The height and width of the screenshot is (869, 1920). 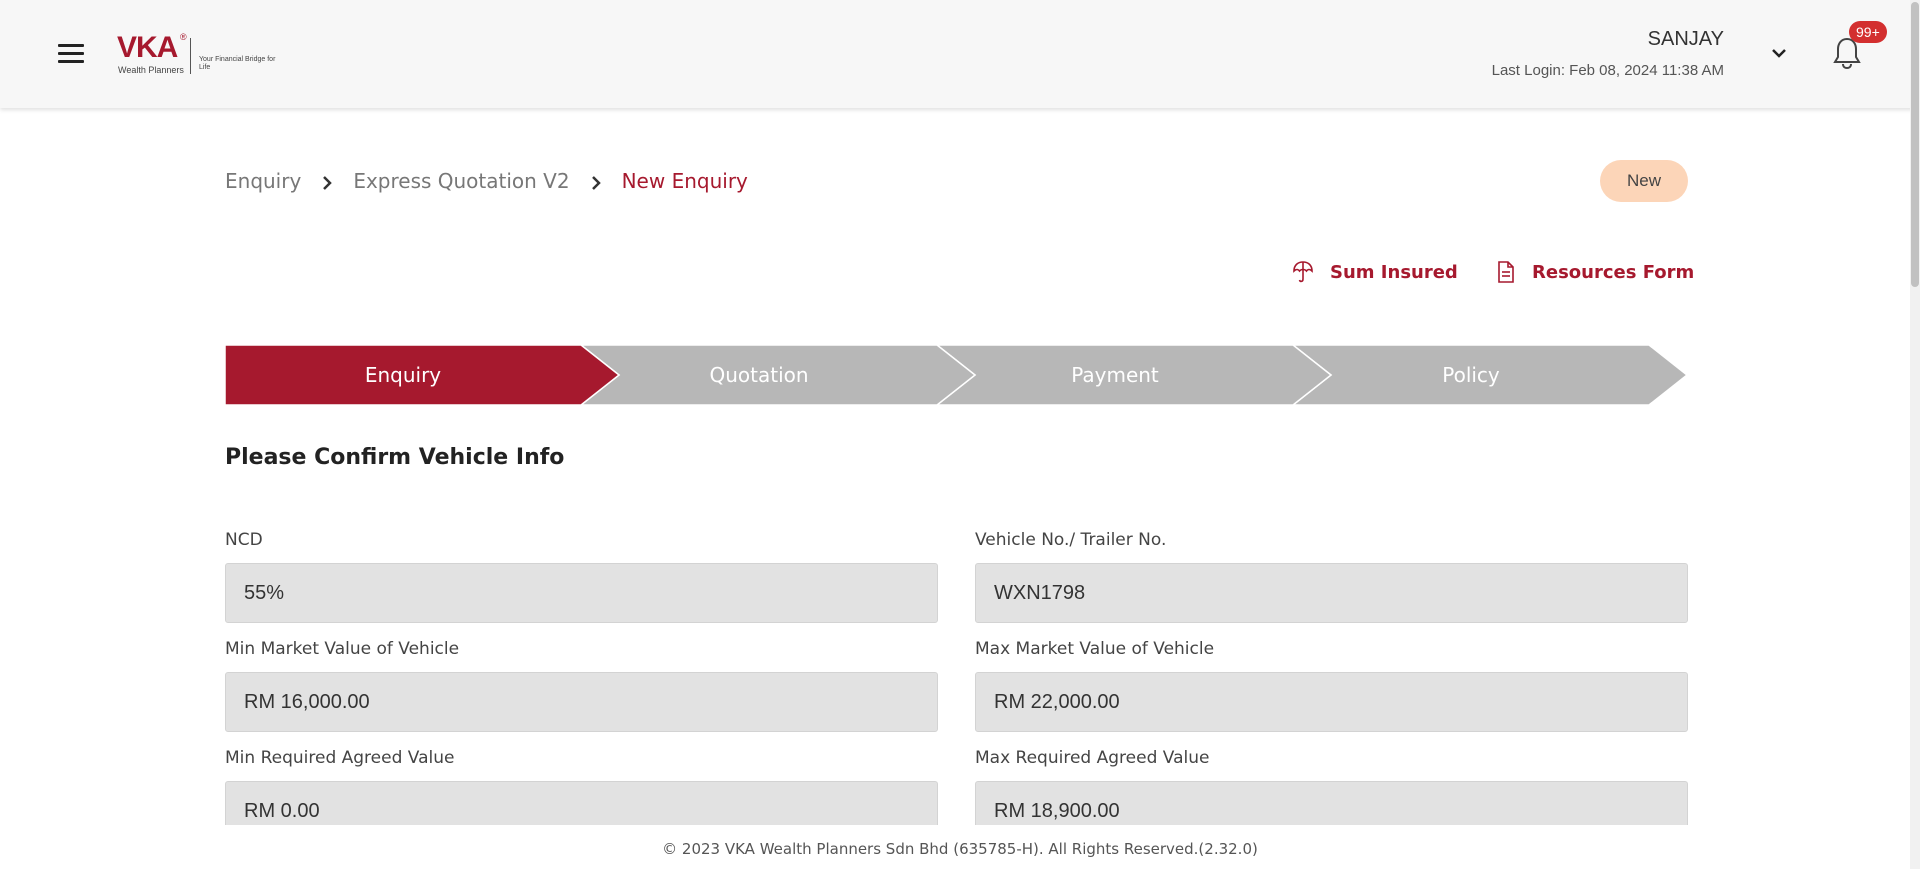 I want to click on ncd-label: NCD, so click(x=244, y=540).